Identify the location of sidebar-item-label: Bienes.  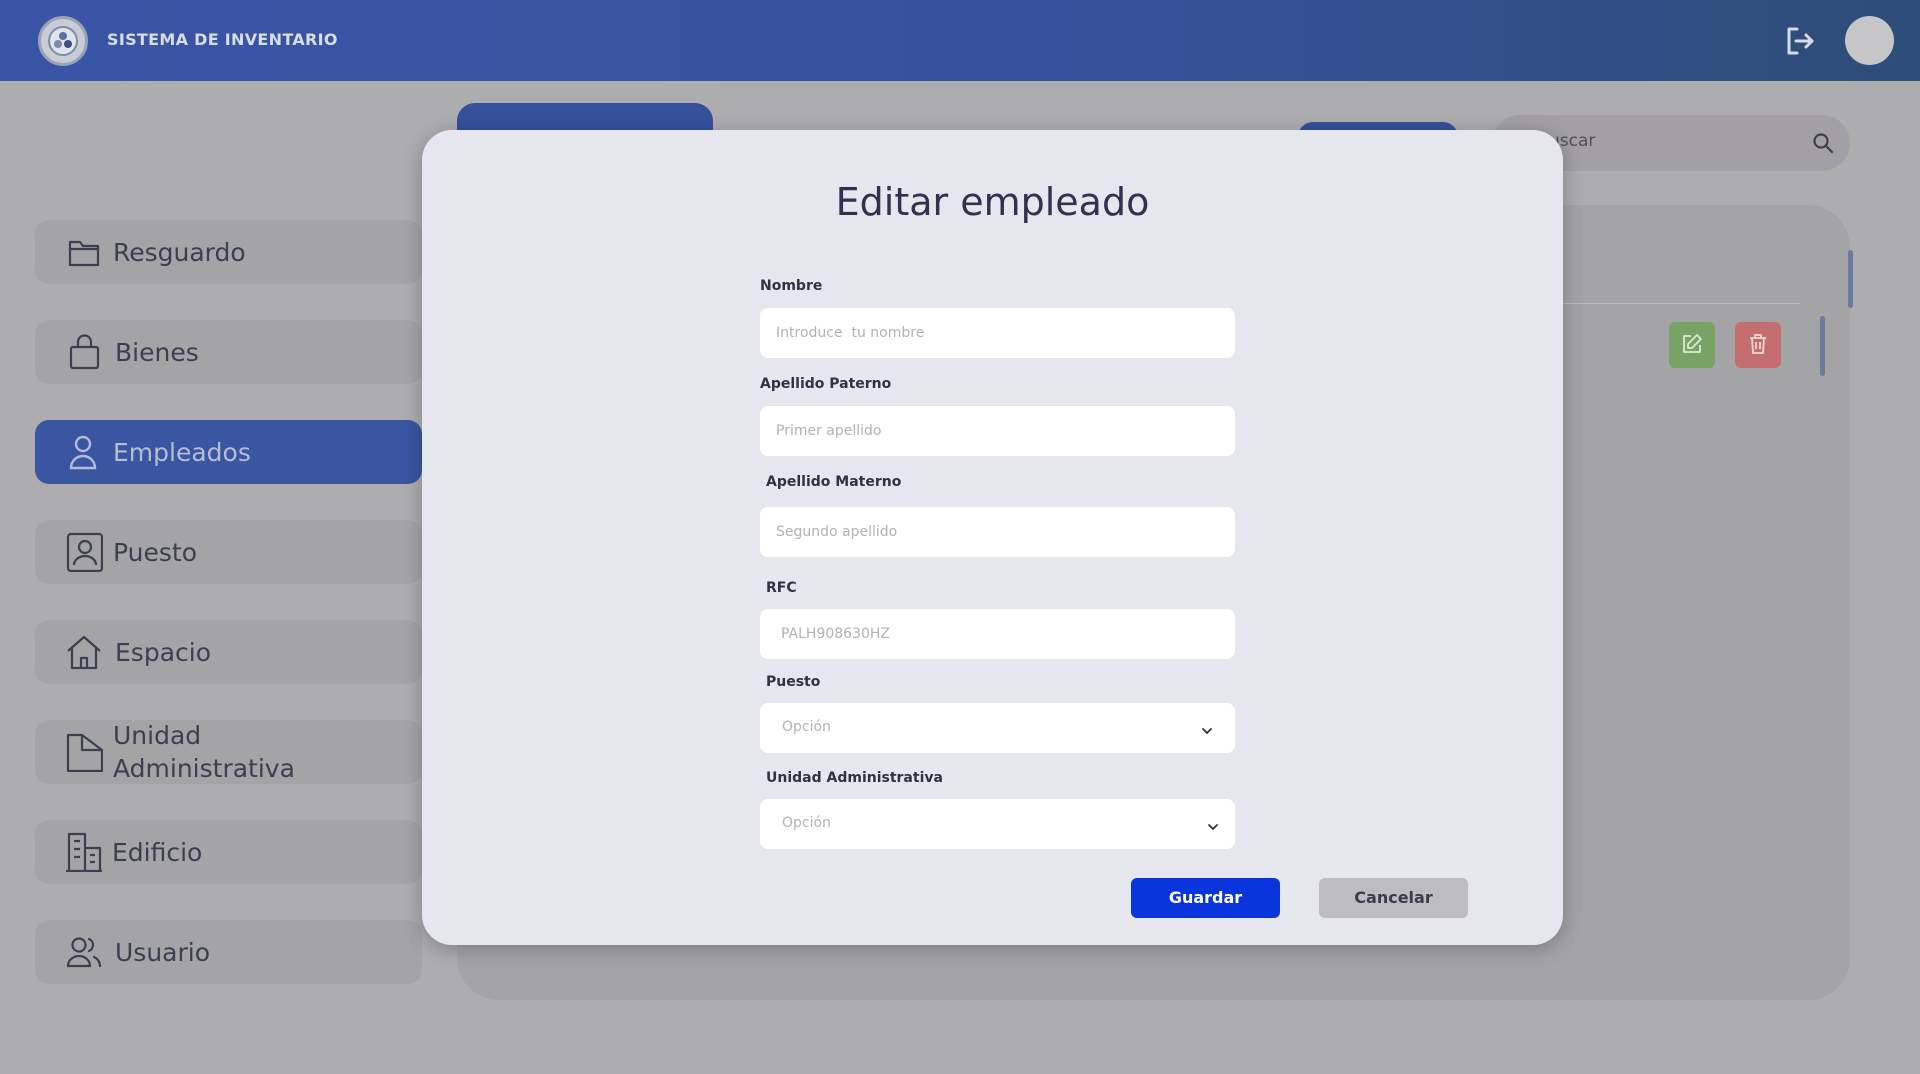
(157, 352).